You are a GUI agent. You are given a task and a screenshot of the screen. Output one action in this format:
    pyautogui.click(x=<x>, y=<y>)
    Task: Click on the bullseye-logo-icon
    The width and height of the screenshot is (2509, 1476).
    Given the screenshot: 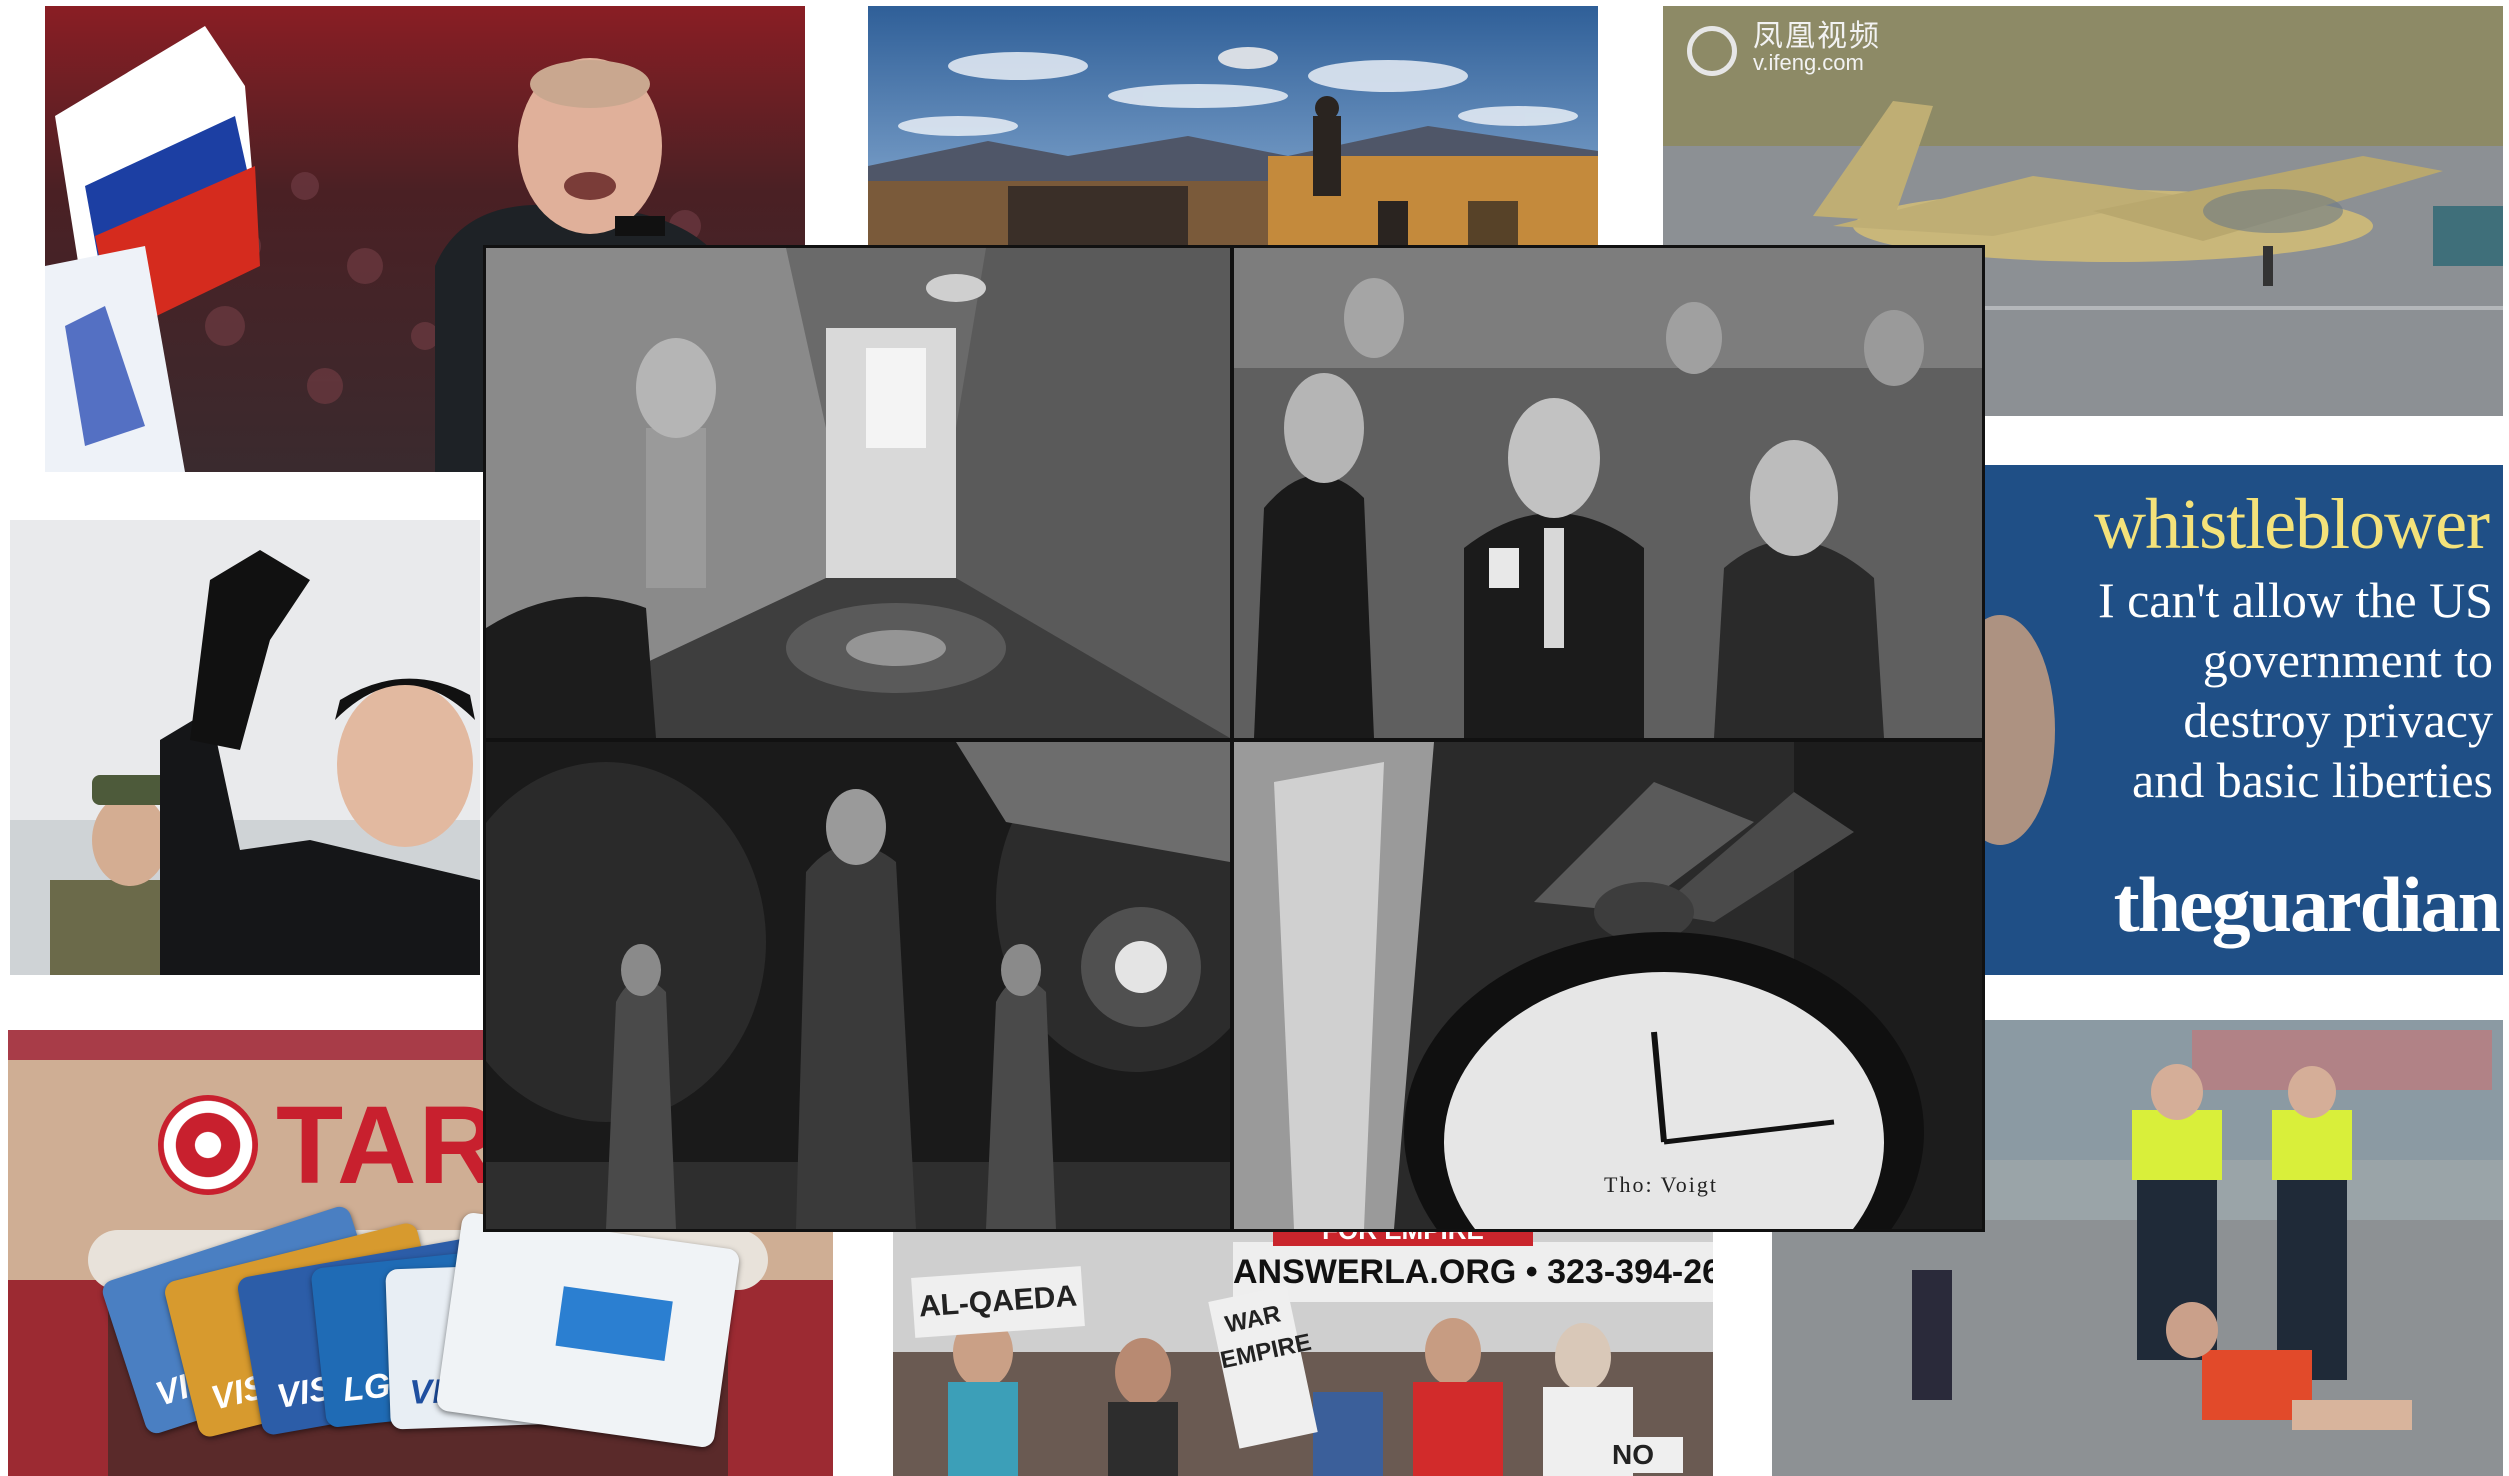 What is the action you would take?
    pyautogui.click(x=208, y=1145)
    